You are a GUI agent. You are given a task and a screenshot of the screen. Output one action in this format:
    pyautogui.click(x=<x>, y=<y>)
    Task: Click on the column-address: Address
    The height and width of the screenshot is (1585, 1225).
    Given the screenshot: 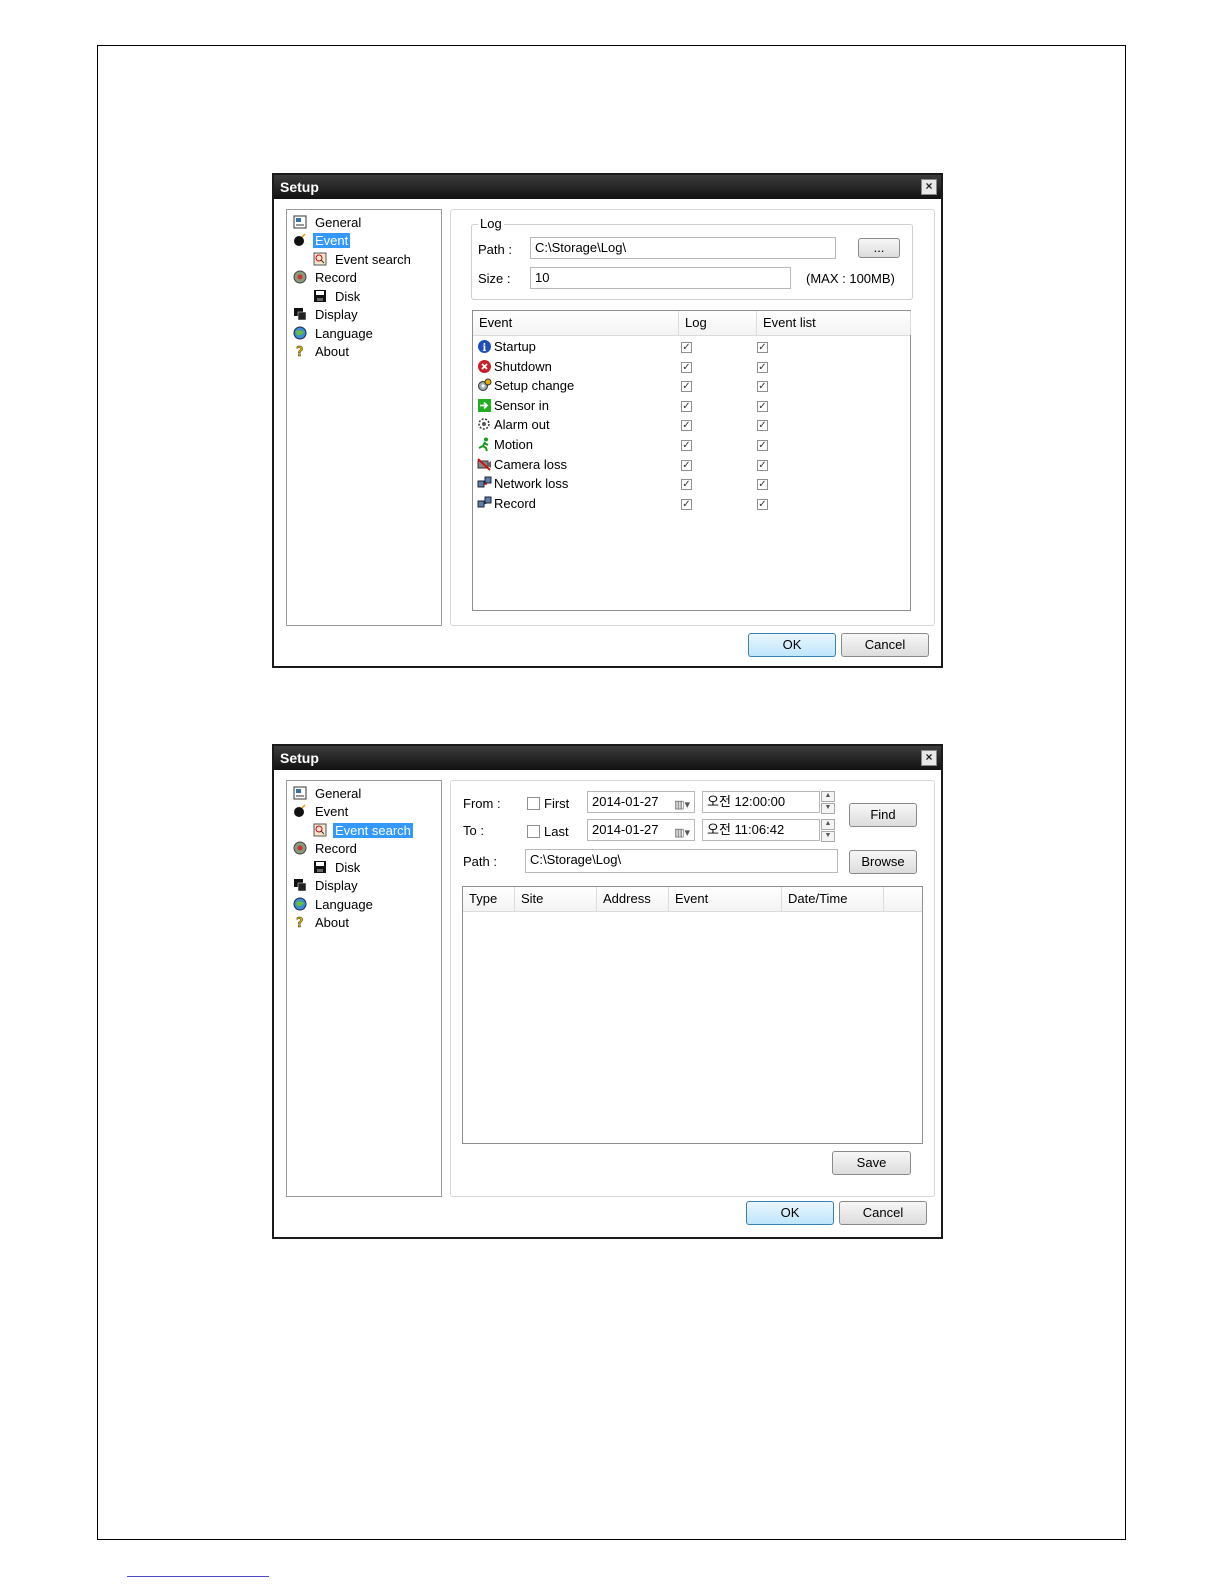 What is the action you would take?
    pyautogui.click(x=633, y=899)
    